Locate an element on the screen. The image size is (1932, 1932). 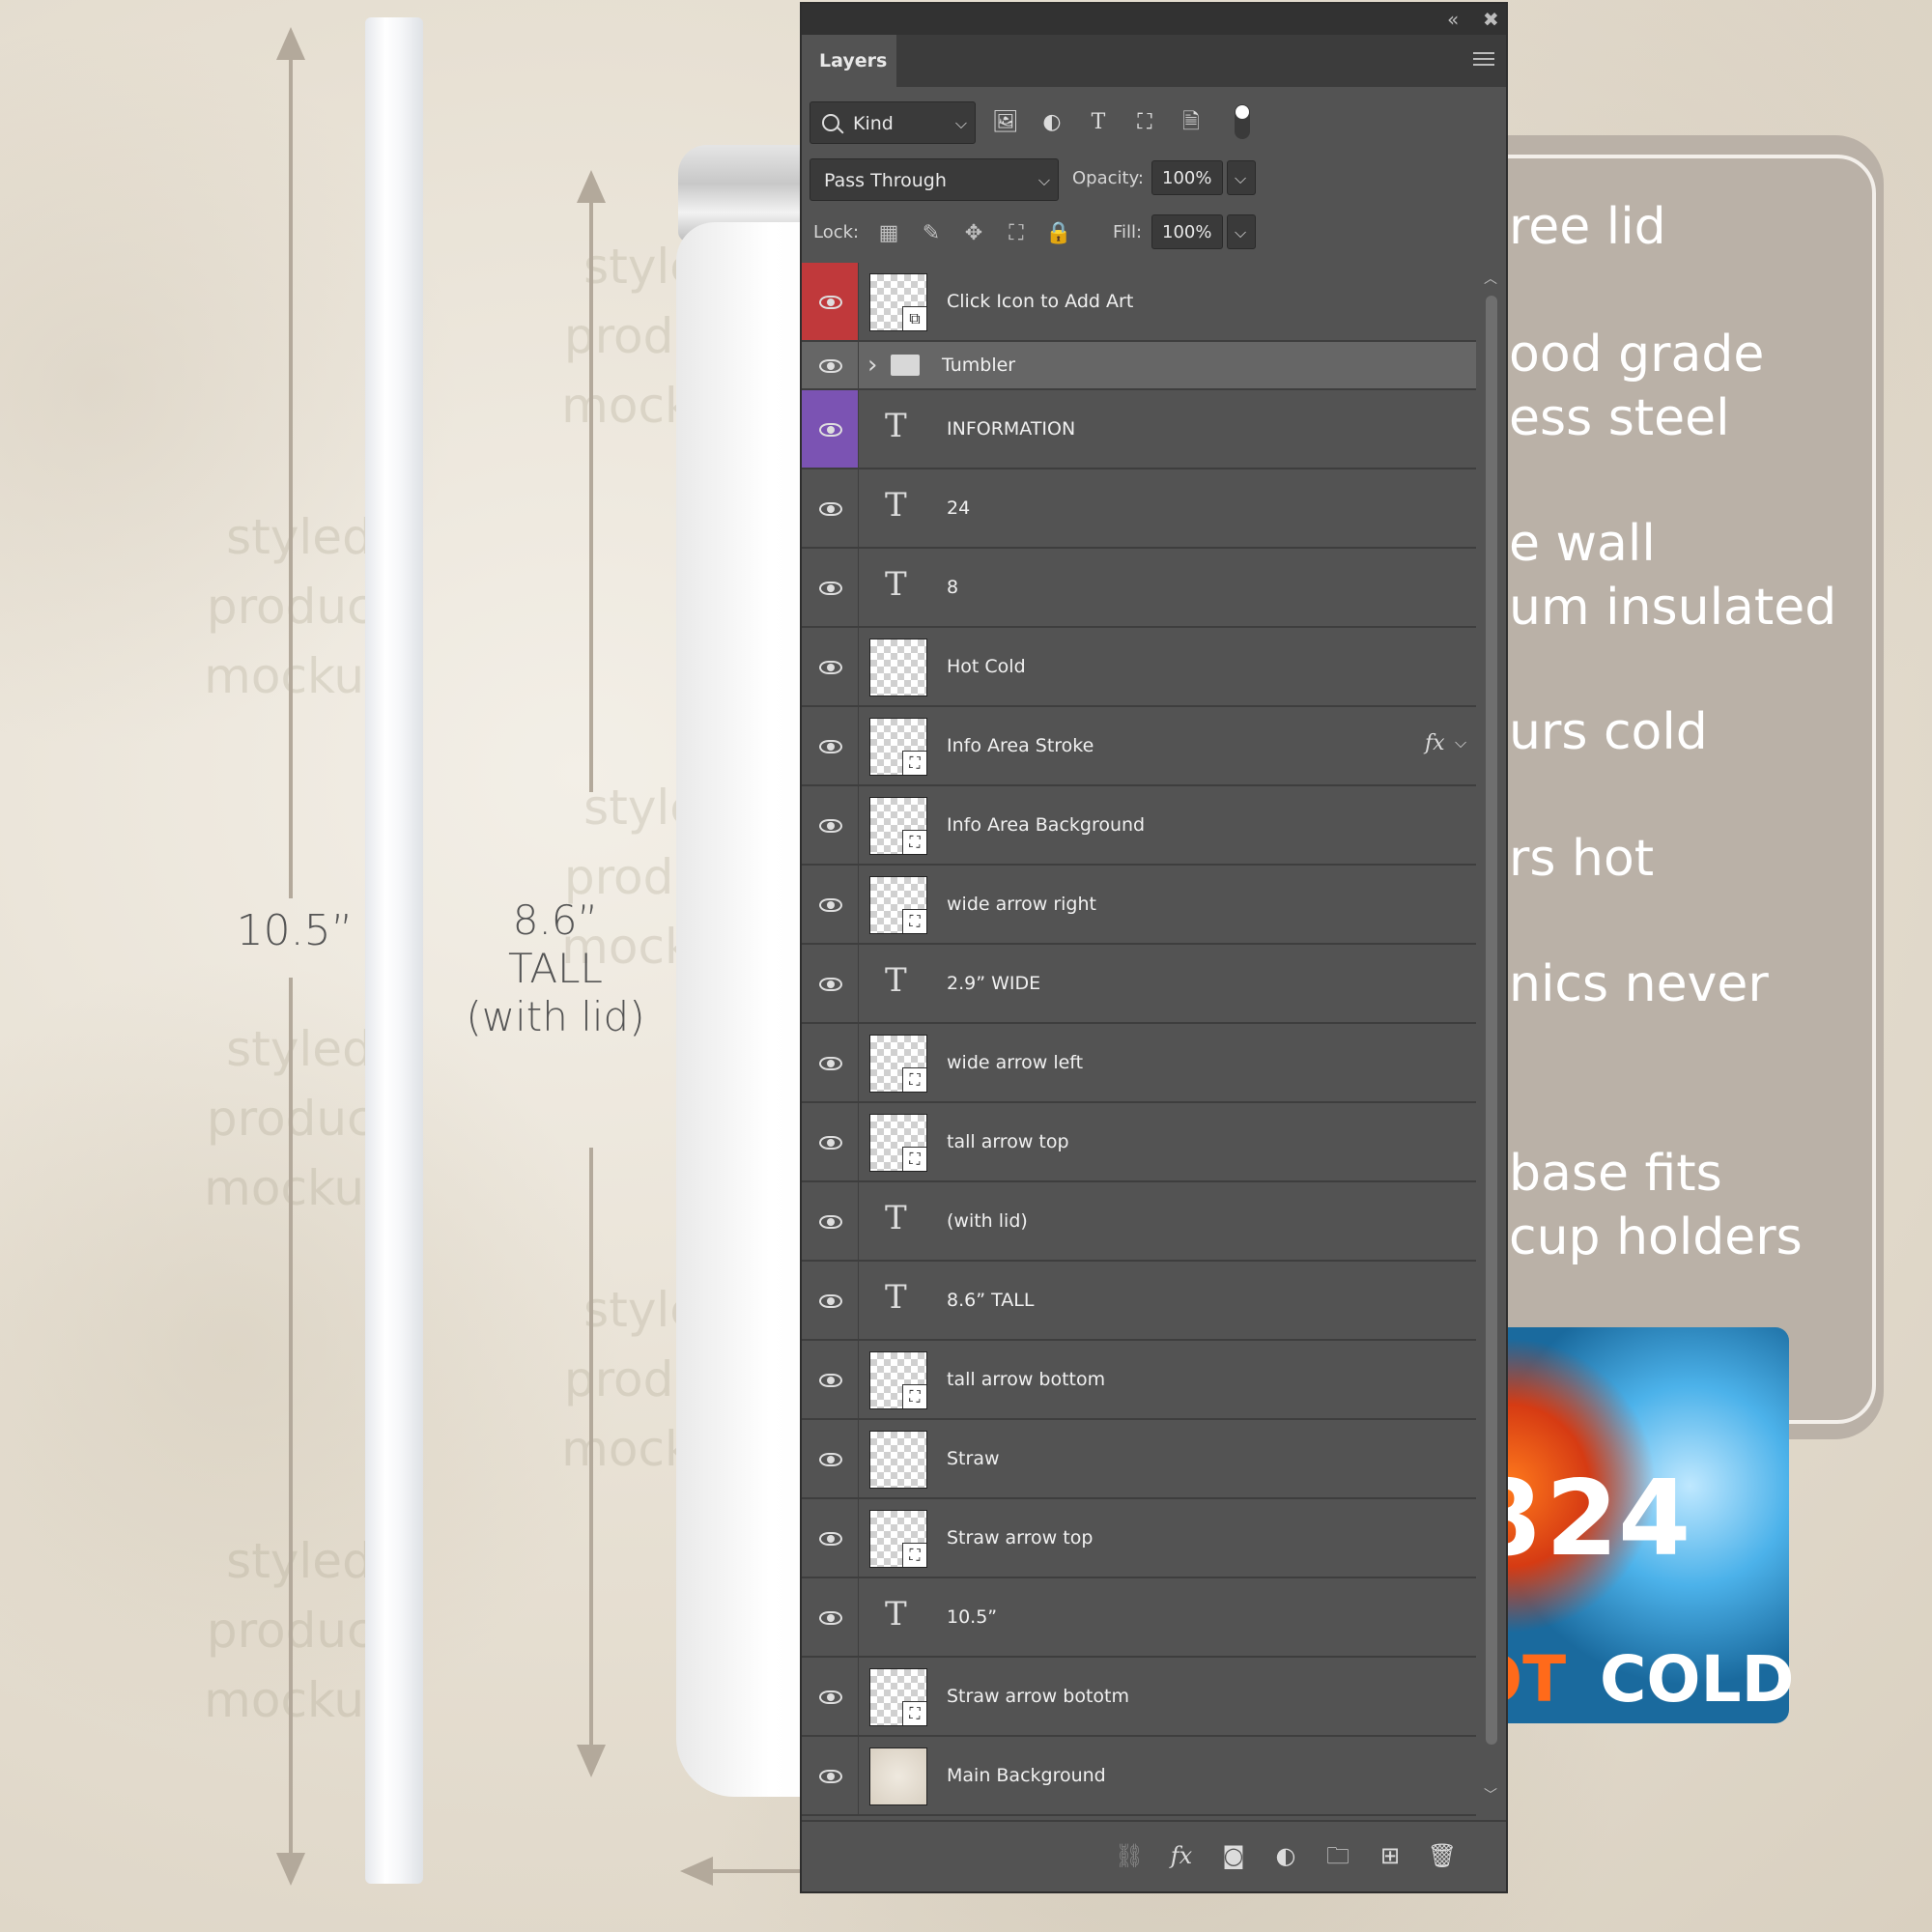
layer-row: T8 is located at coordinates (1139, 588).